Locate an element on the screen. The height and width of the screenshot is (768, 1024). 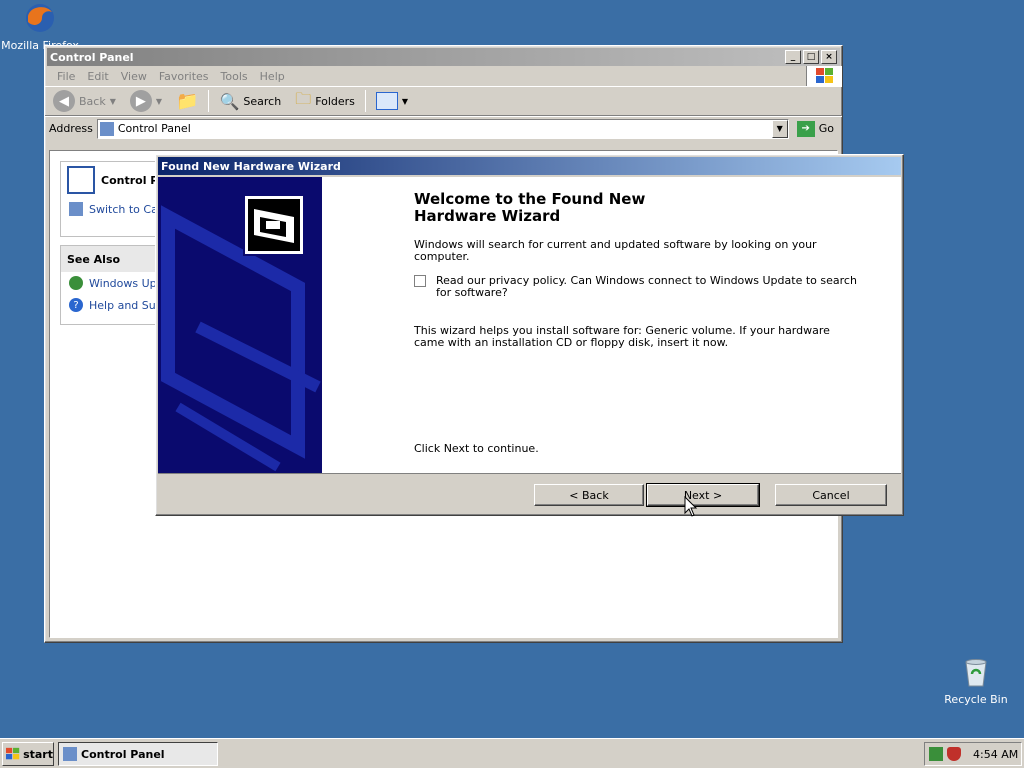
menu-file: File is located at coordinates (66, 76).